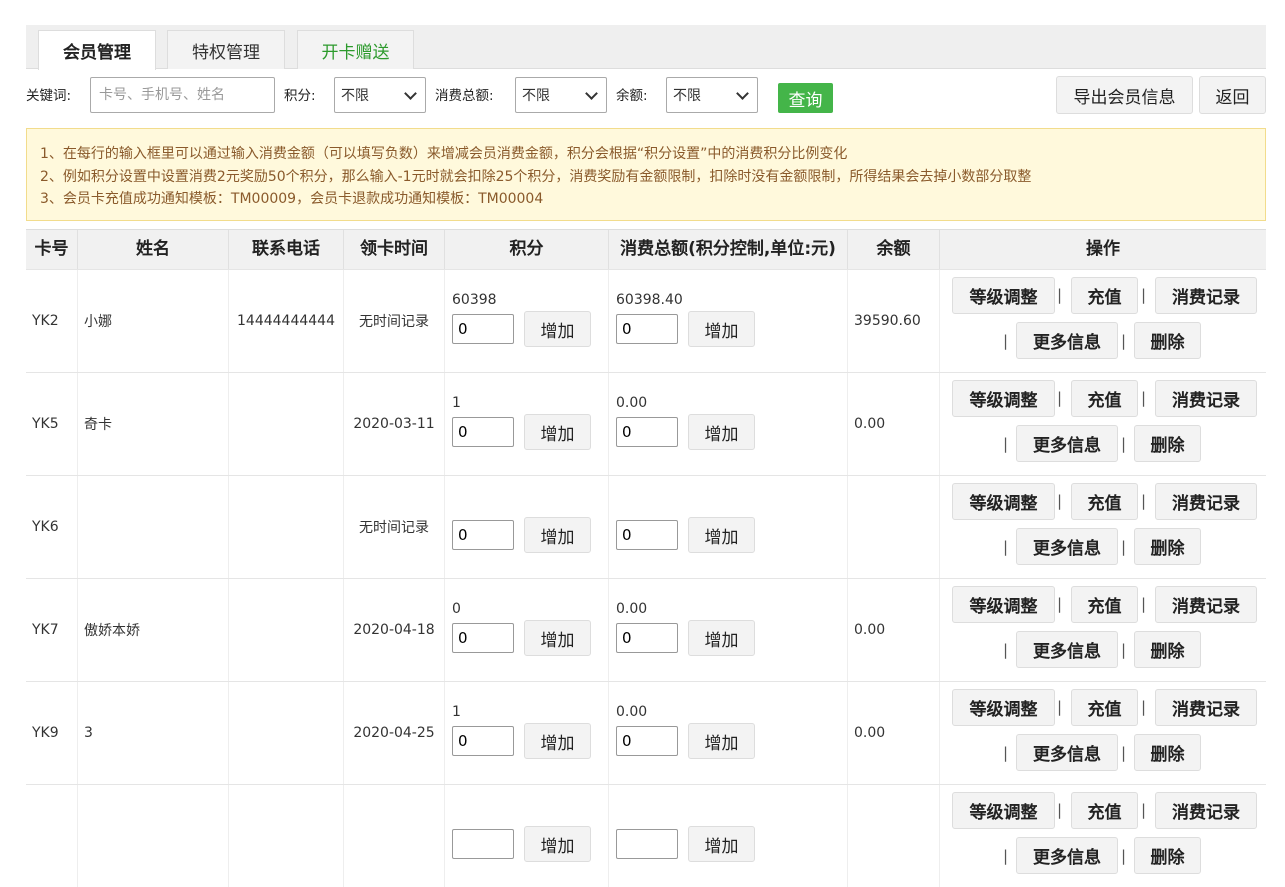 The height and width of the screenshot is (887, 1285). Describe the element at coordinates (153, 424) in the screenshot. I see `cell-name: 奇卡` at that location.